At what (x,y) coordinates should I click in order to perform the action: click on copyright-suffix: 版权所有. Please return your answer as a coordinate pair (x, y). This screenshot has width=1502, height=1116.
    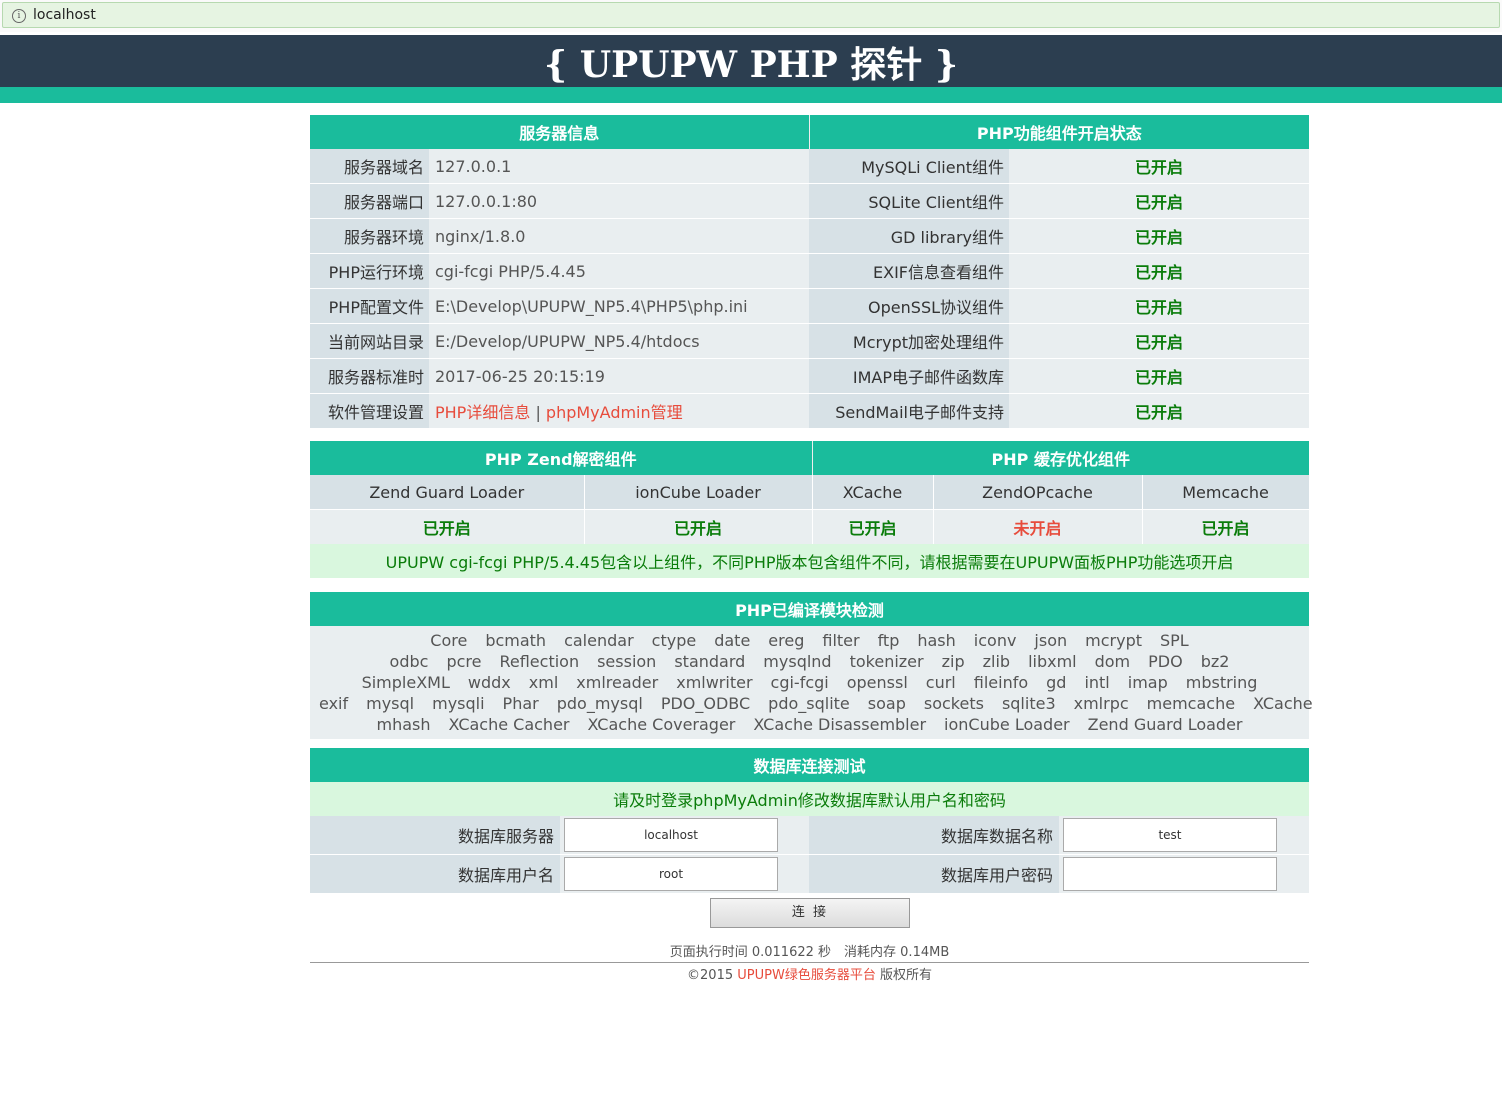
    Looking at the image, I should click on (903, 975).